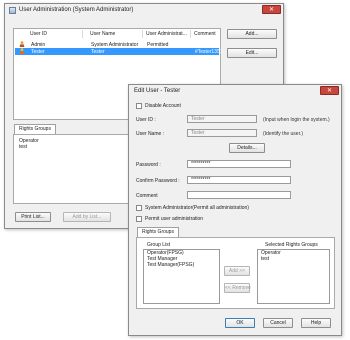  I want to click on comment-field, so click(239, 195).